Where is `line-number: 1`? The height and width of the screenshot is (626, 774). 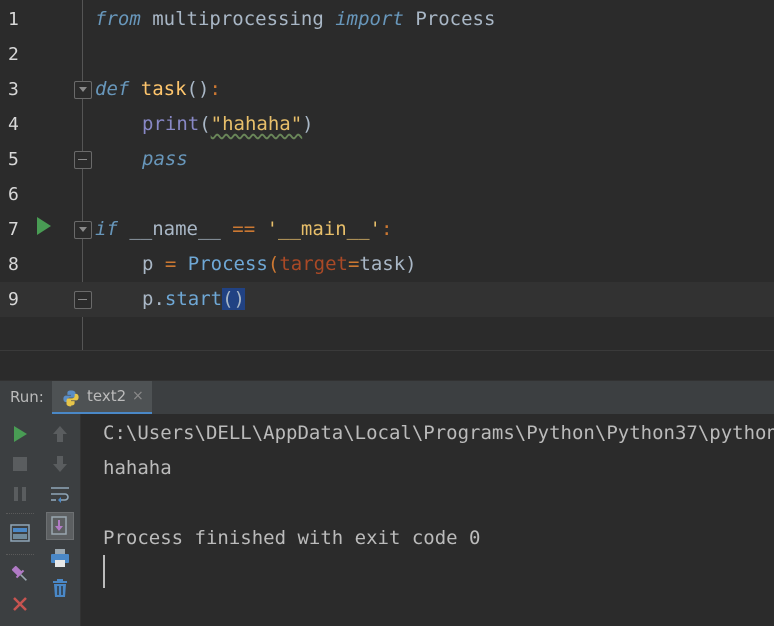
line-number: 1 is located at coordinates (13, 19).